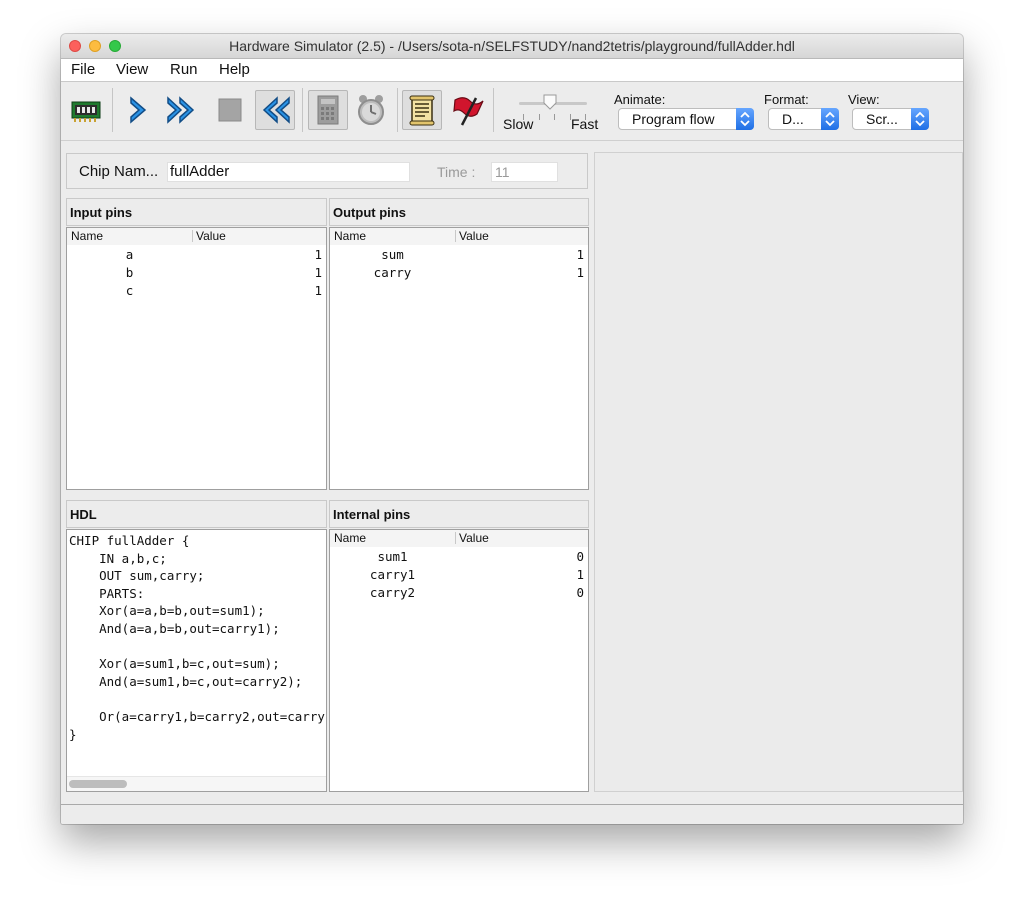 The height and width of the screenshot is (912, 1024). I want to click on input-pins-panel: Input pins Name Value a 1 b 1 c 1, so click(196, 344).